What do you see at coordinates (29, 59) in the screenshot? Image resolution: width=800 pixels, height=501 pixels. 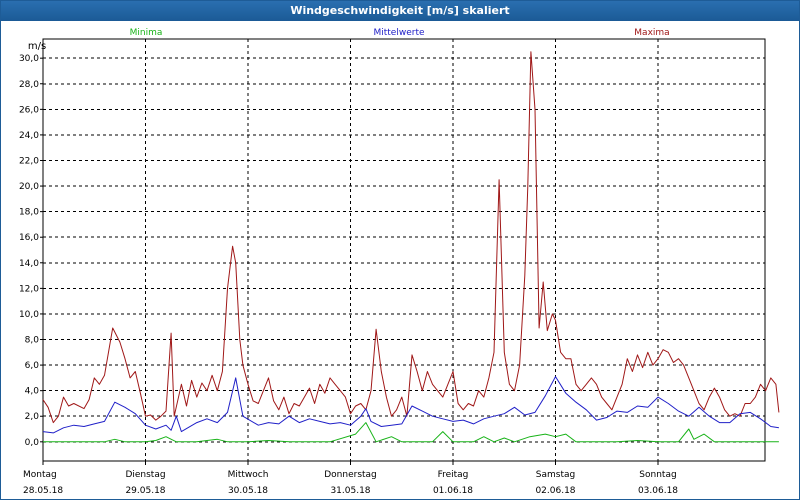 I see `y-tick-label: 30,0` at bounding box center [29, 59].